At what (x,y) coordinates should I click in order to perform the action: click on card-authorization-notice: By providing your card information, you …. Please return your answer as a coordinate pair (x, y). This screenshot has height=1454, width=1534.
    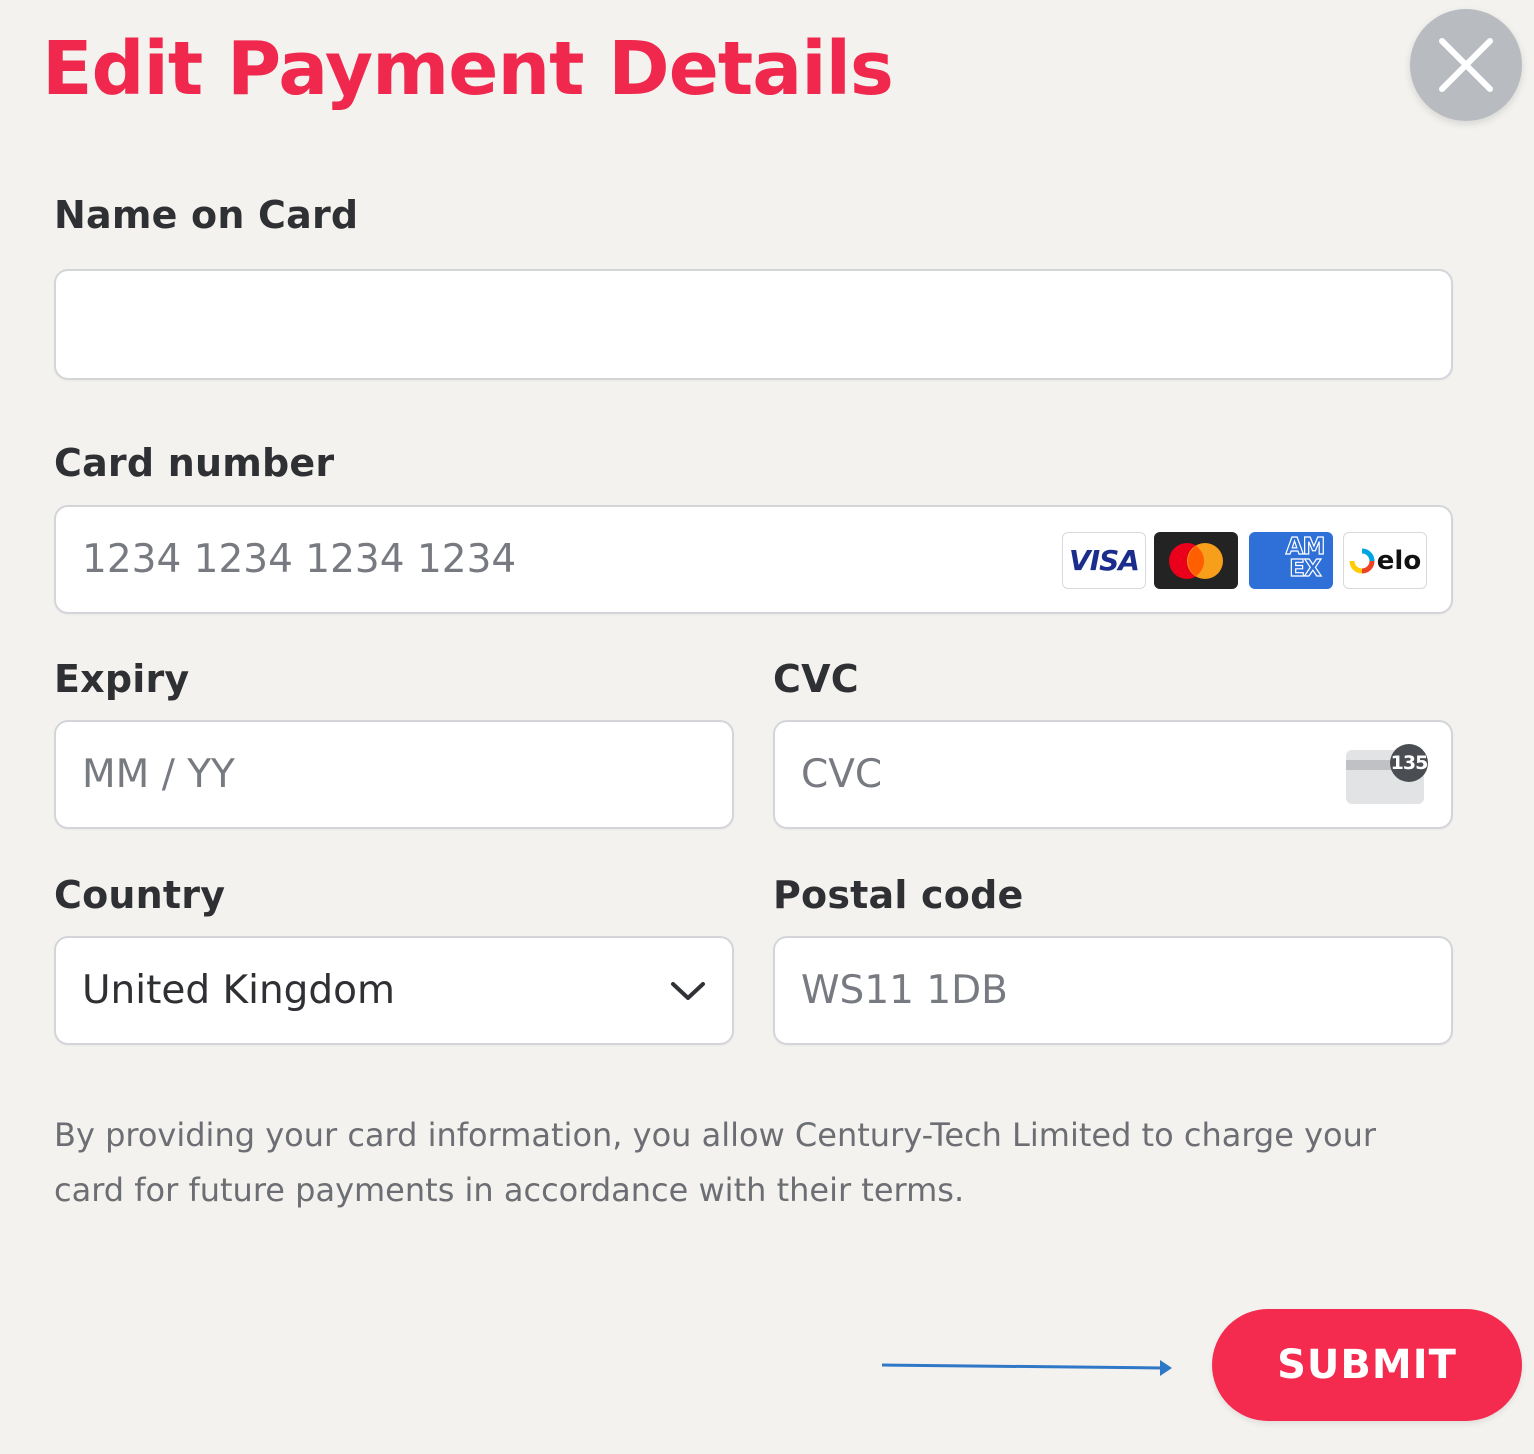
    Looking at the image, I should click on (715, 1162).